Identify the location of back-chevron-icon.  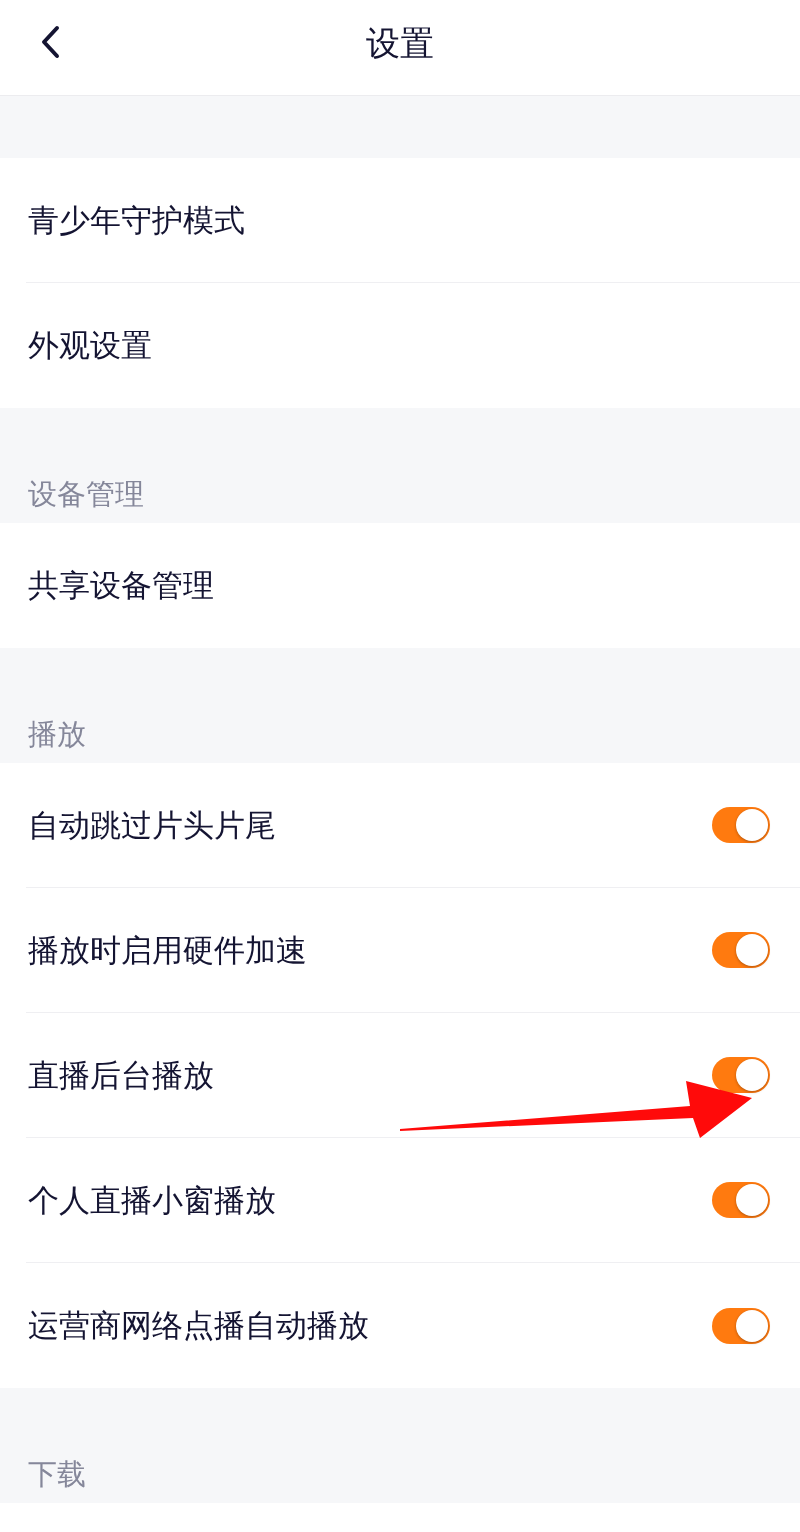
(50, 42).